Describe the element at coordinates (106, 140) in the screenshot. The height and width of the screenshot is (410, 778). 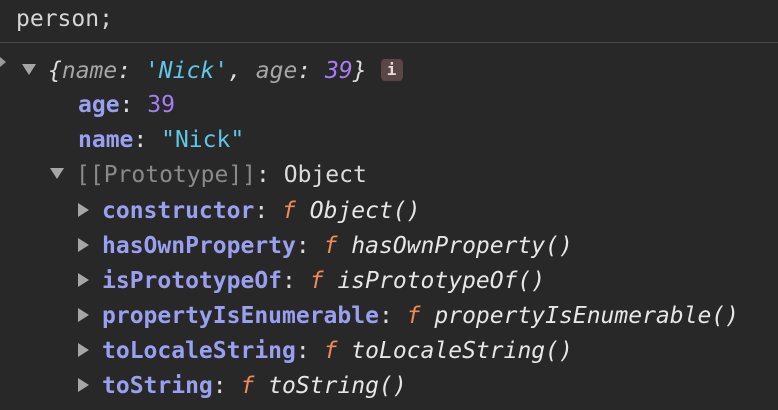
I see `property-key: name` at that location.